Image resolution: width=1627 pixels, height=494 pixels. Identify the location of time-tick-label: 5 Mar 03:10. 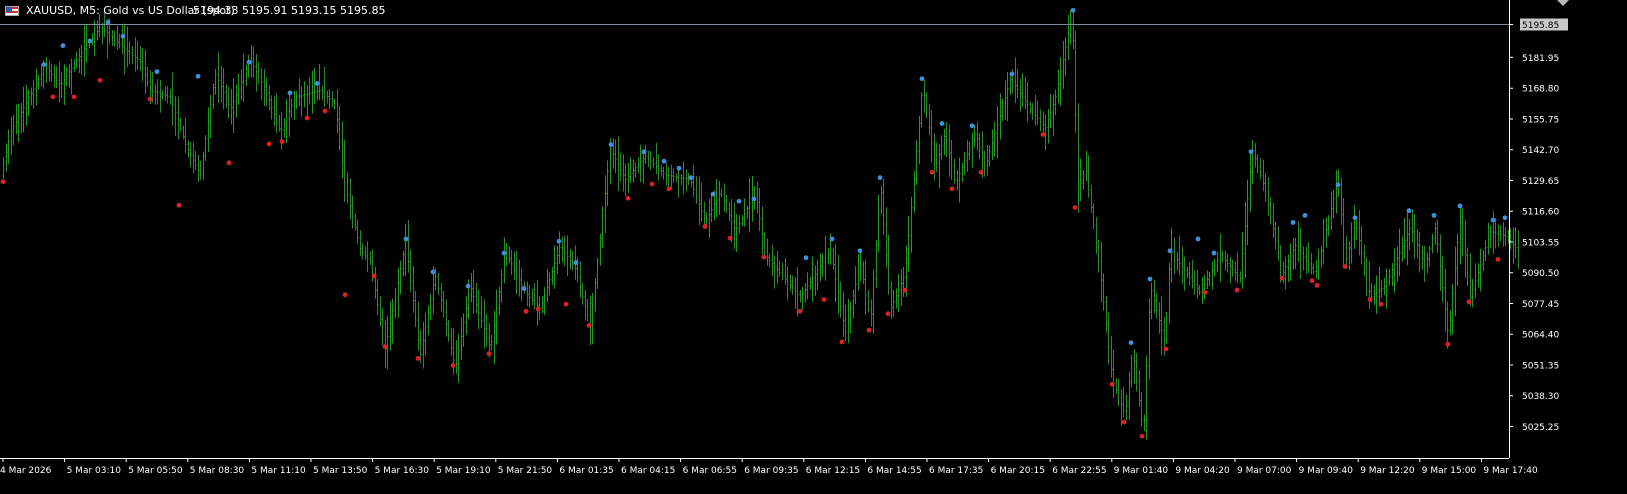
(94, 471).